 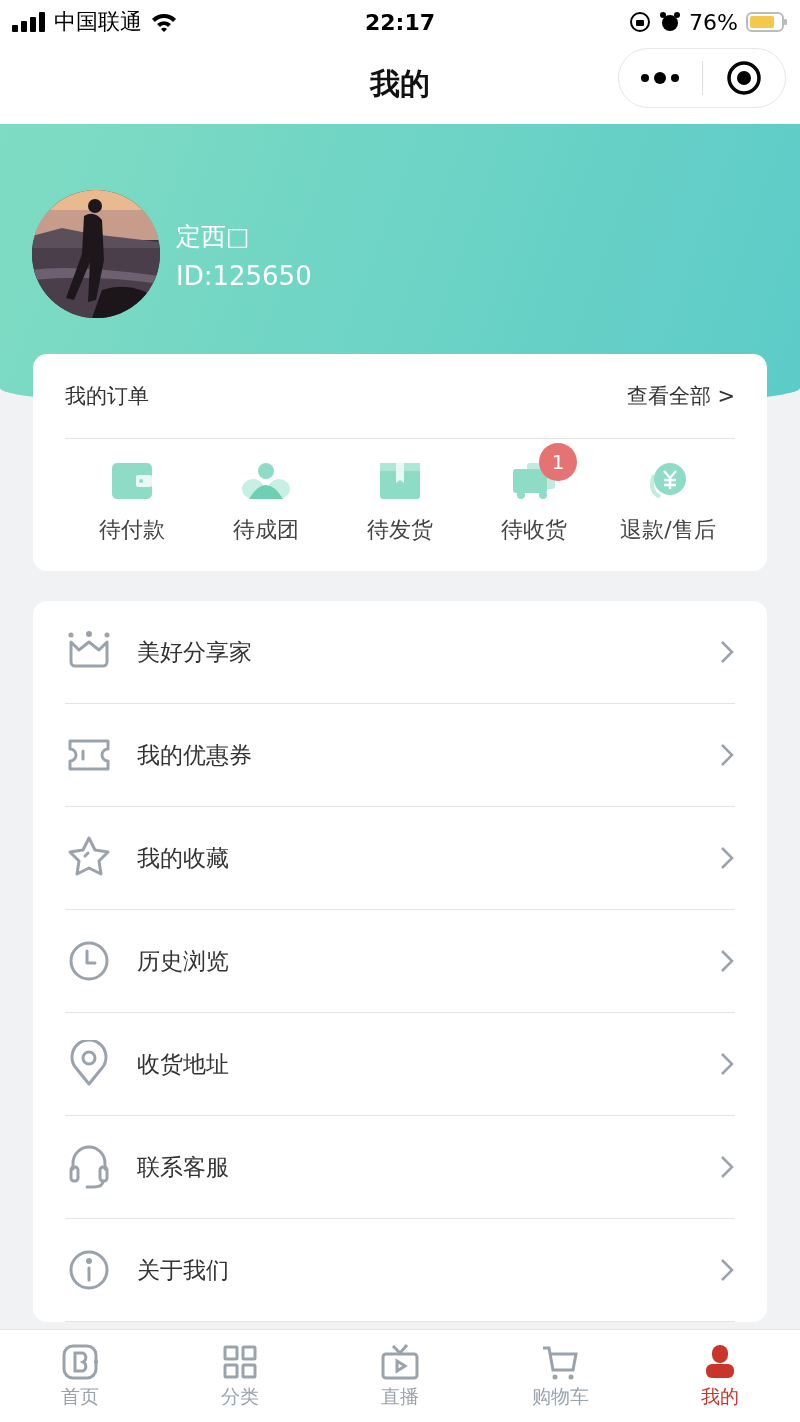 What do you see at coordinates (244, 276) in the screenshot?
I see `user-id: ID:125650` at bounding box center [244, 276].